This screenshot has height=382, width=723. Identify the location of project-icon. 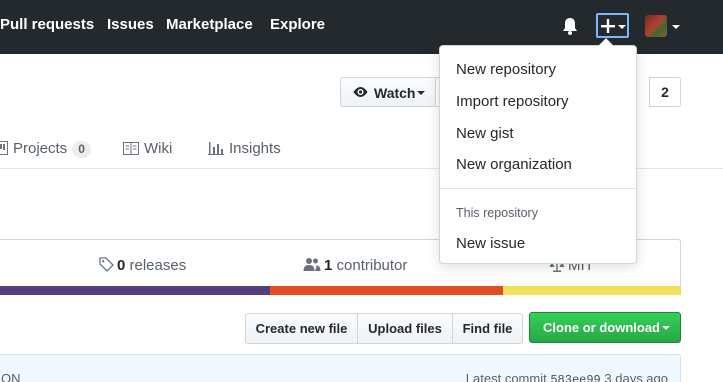
(4, 150).